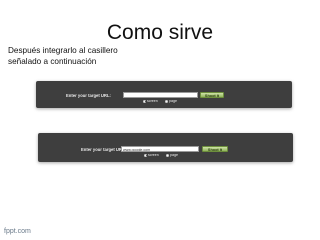 The width and height of the screenshot is (320, 240). Describe the element at coordinates (52, 61) in the screenshot. I see `body-line-2: señalado a continuación` at that location.